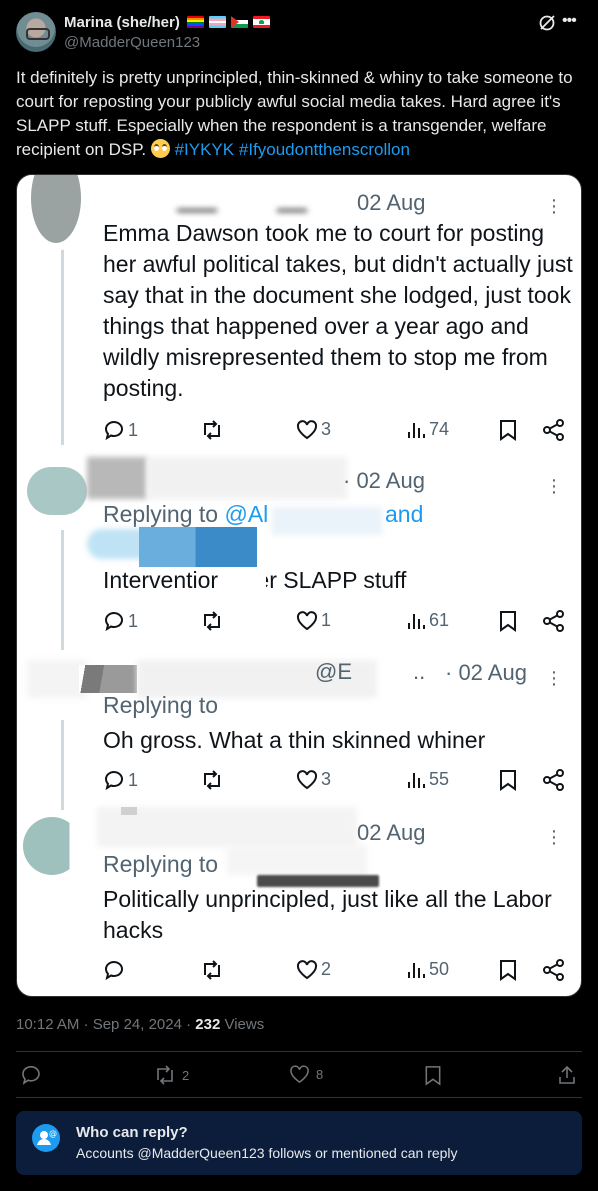  What do you see at coordinates (105, 1024) in the screenshot?
I see `post-time: 10:12 AM · Sep 24, 2024 ·` at bounding box center [105, 1024].